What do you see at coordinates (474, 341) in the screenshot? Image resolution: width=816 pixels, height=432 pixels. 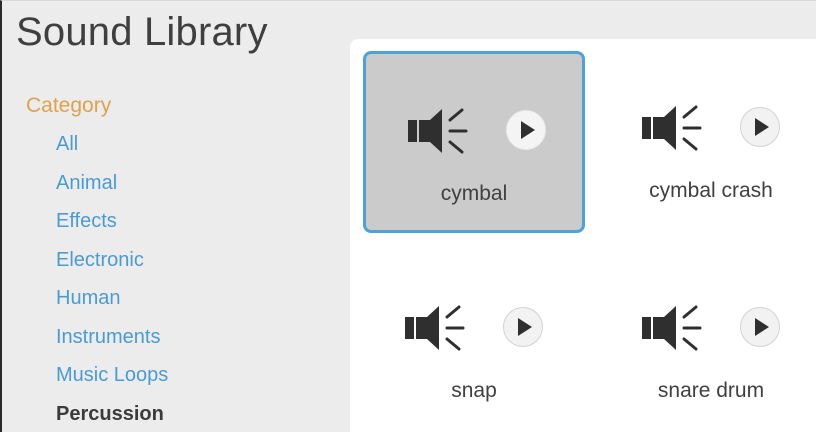 I see `sound-tile-snap: snap` at bounding box center [474, 341].